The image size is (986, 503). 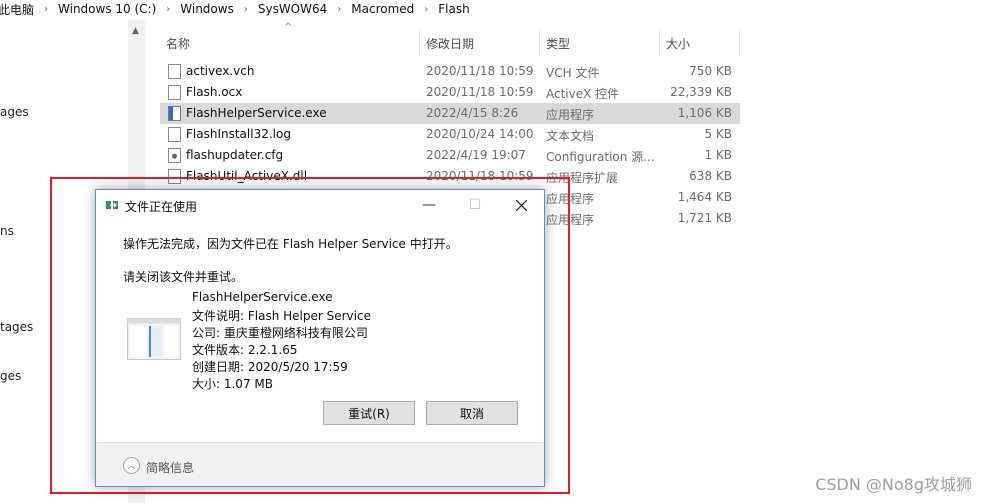 I want to click on close-icon, so click(x=521, y=205).